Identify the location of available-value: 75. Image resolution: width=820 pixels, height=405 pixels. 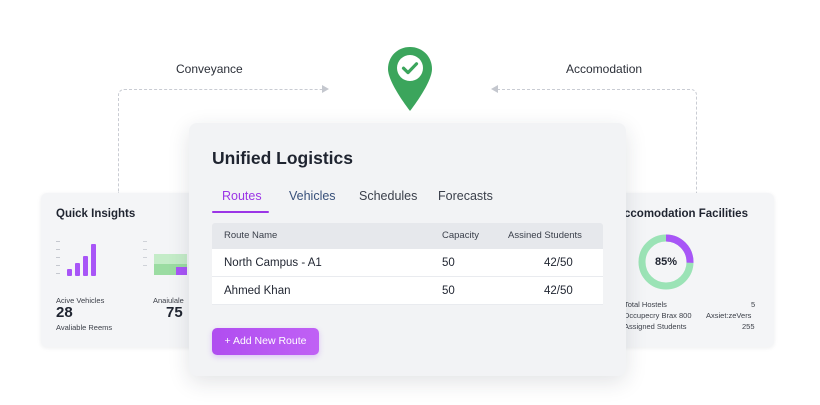
(174, 312).